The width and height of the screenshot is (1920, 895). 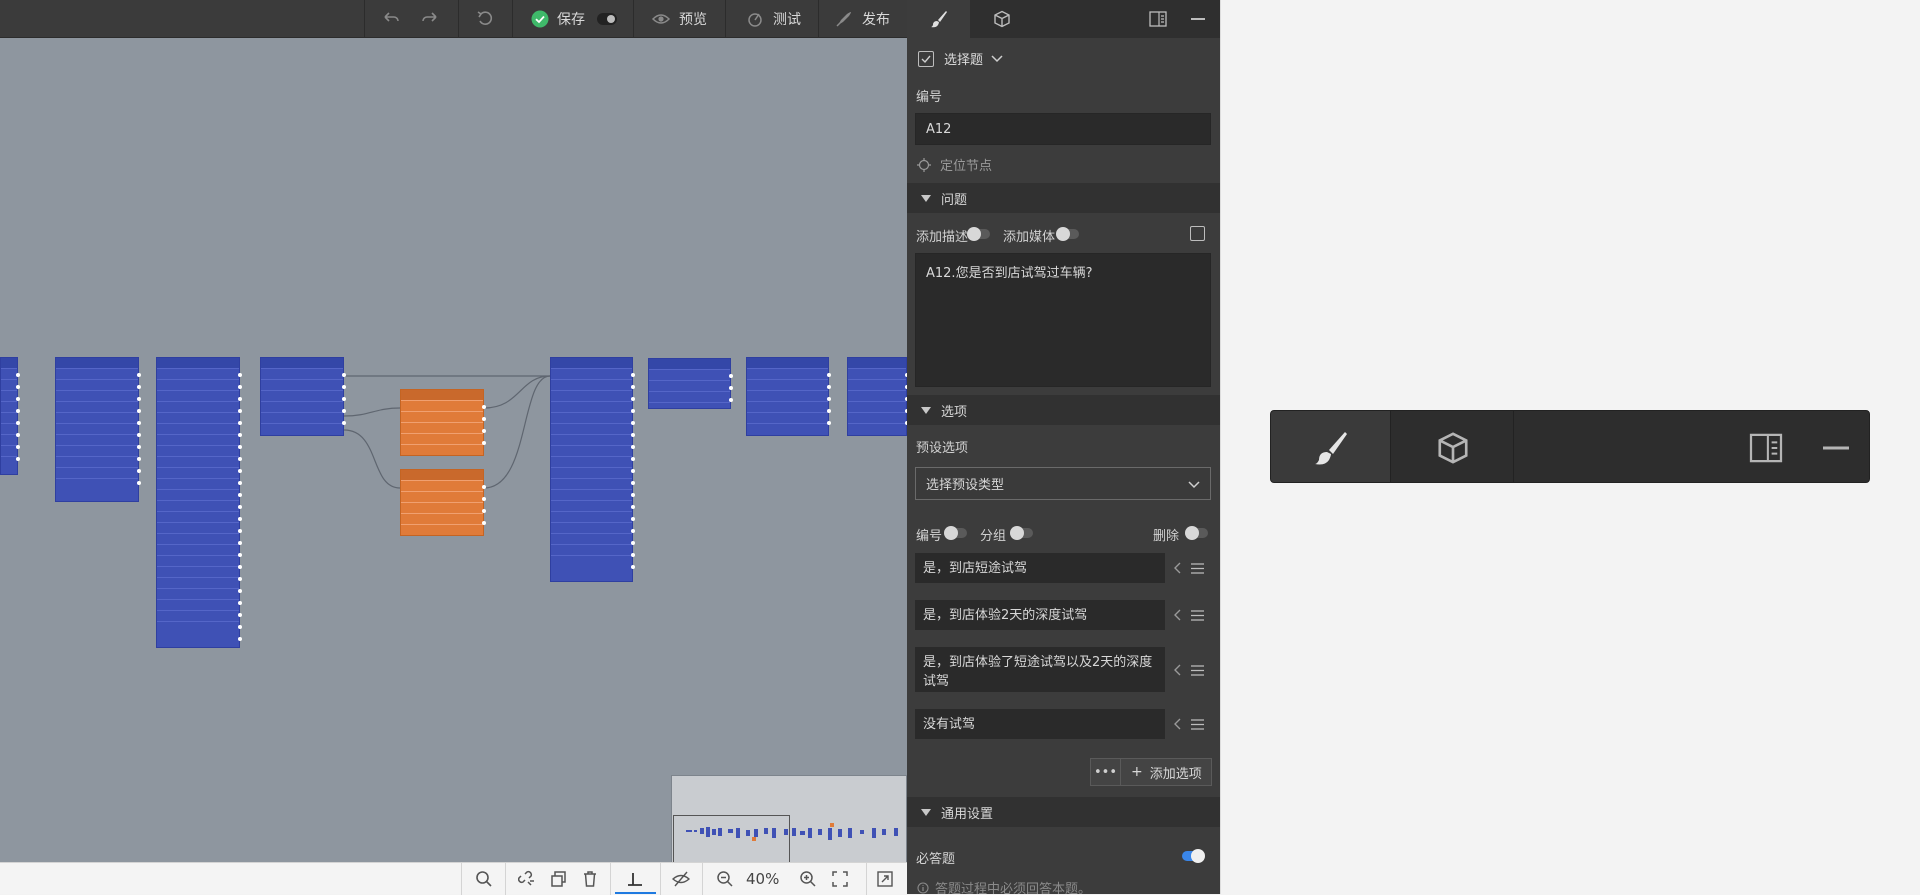 What do you see at coordinates (1198, 19) in the screenshot?
I see `minimize-button` at bounding box center [1198, 19].